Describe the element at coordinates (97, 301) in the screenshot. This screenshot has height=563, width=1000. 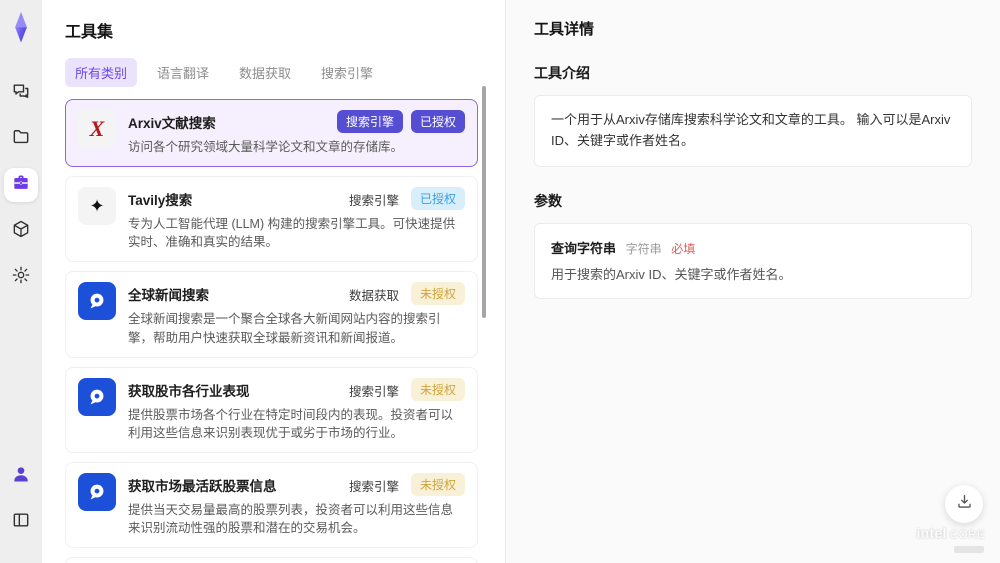
I see `news-globe-icon` at that location.